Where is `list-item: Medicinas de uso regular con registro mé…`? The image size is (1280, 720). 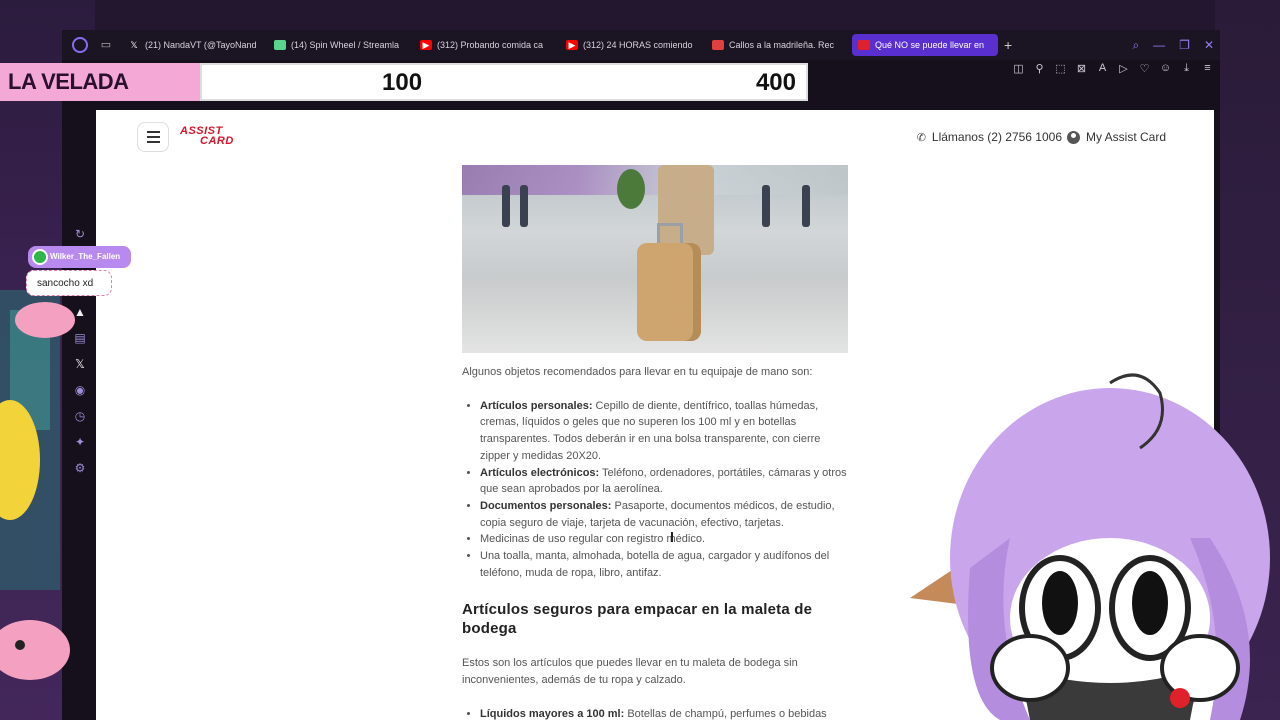 list-item: Medicinas de uso regular con registro mé… is located at coordinates (666, 539).